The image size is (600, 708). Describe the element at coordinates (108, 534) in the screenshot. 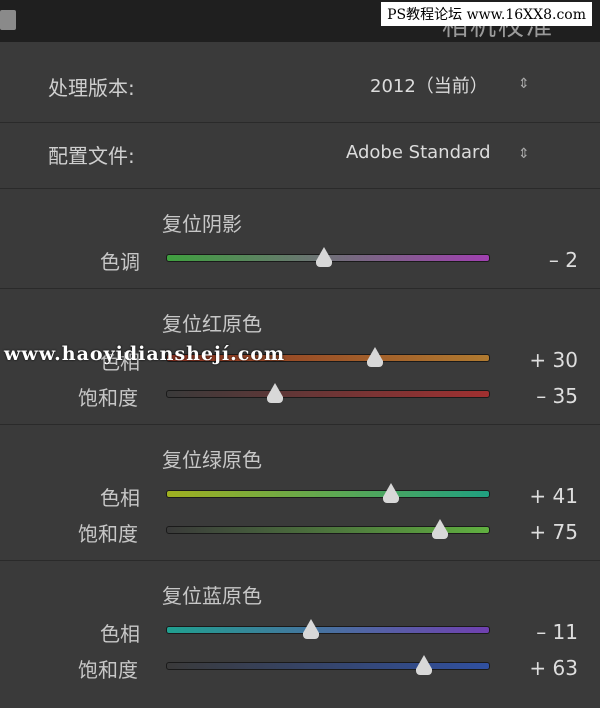

I see `green-saturation-label: 饱和度` at that location.